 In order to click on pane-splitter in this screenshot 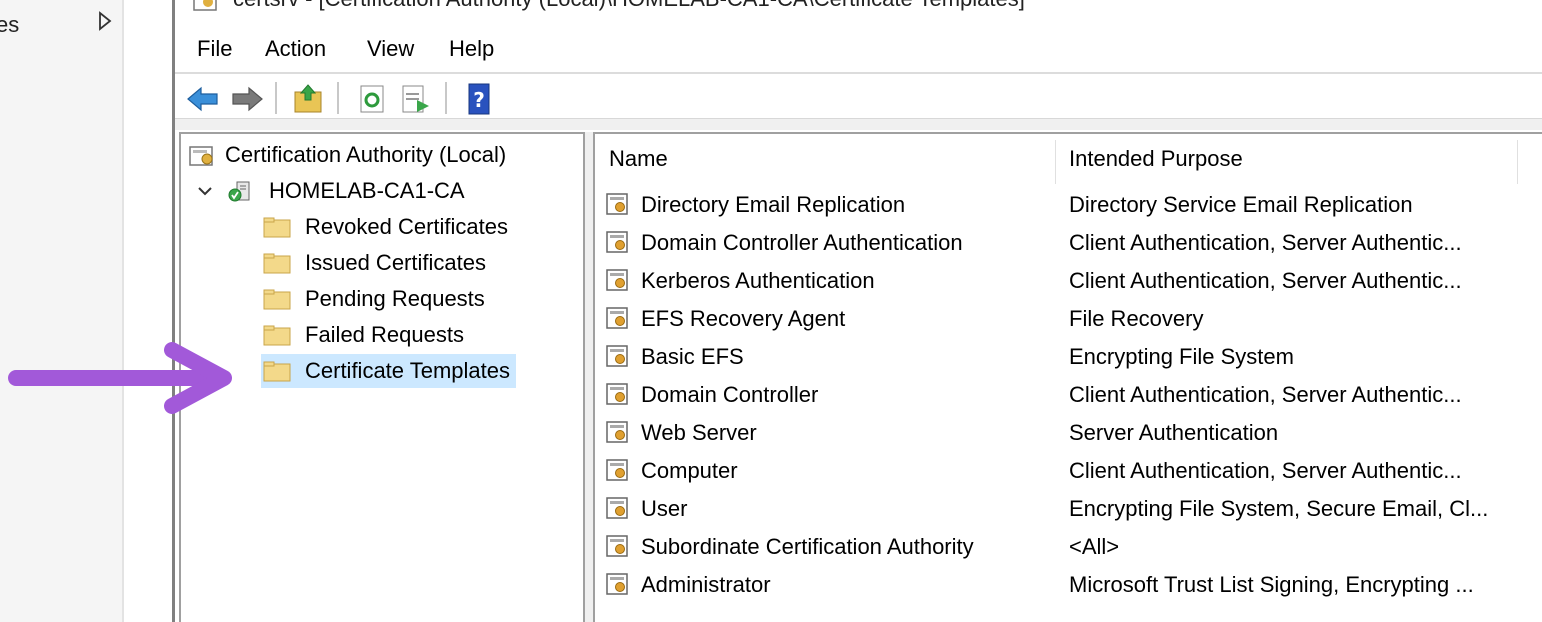, I will do `click(589, 377)`.